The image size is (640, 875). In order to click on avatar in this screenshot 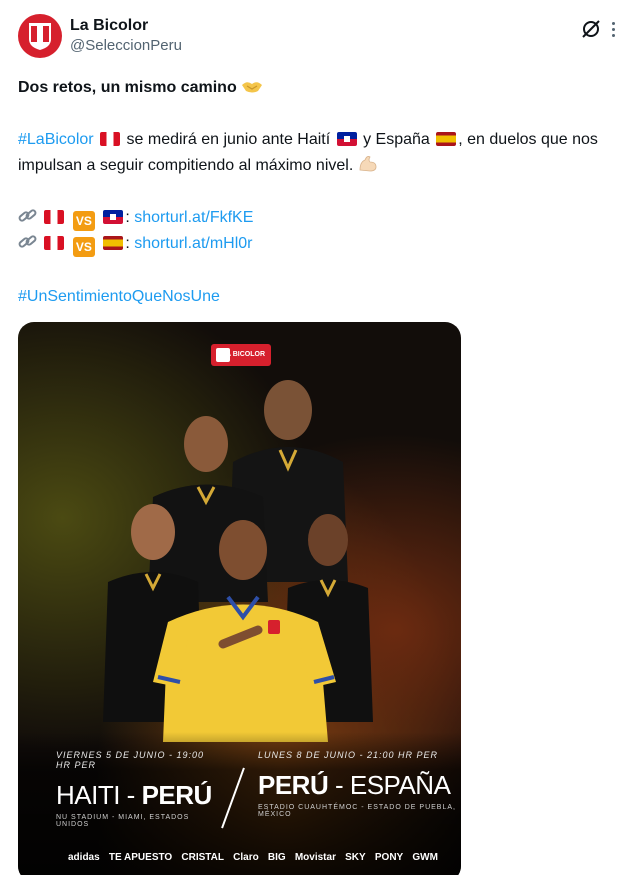, I will do `click(40, 36)`.